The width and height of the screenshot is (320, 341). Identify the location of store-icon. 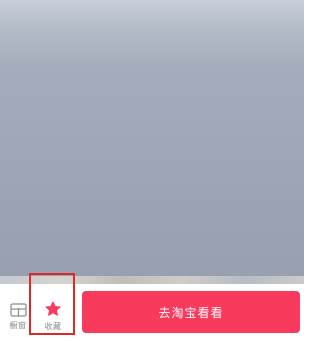
(18, 309).